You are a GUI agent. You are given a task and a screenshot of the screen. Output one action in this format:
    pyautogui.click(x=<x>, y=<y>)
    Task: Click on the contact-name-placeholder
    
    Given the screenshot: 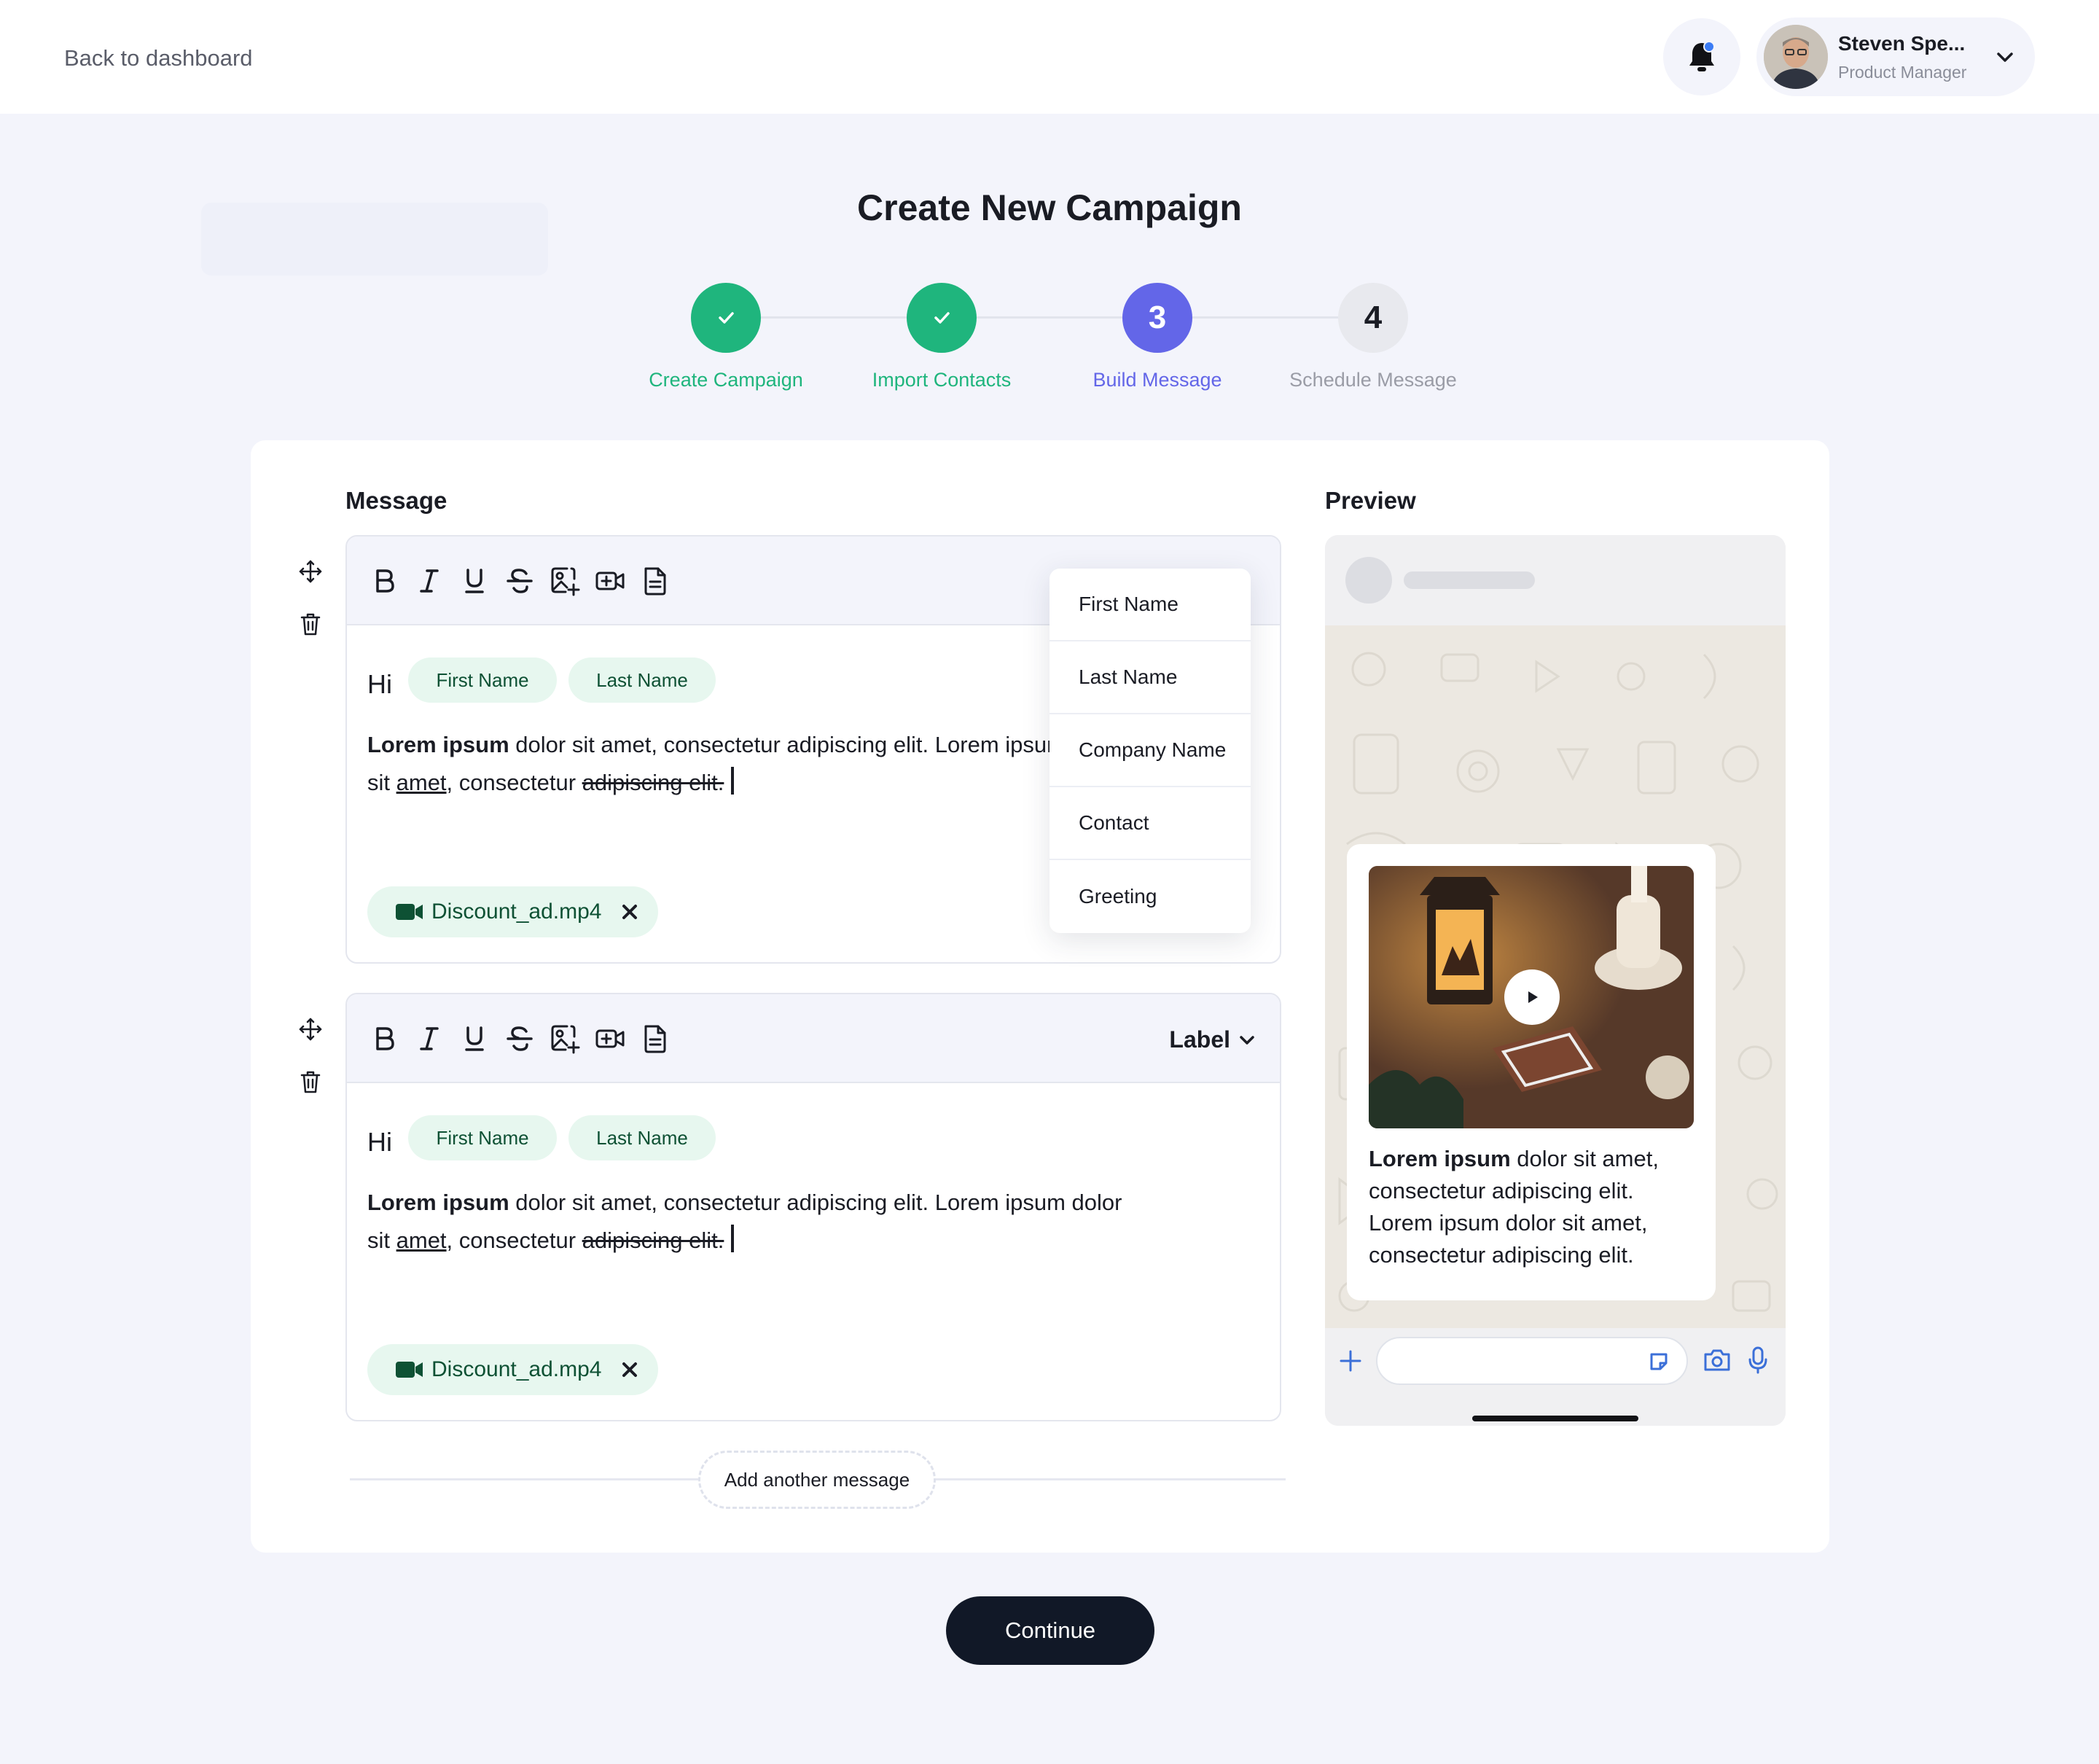 What is the action you would take?
    pyautogui.click(x=1469, y=580)
    